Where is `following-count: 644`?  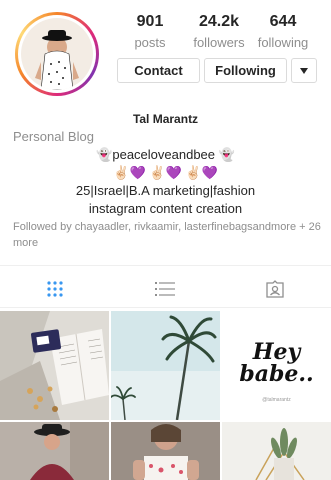 following-count: 644 is located at coordinates (283, 21).